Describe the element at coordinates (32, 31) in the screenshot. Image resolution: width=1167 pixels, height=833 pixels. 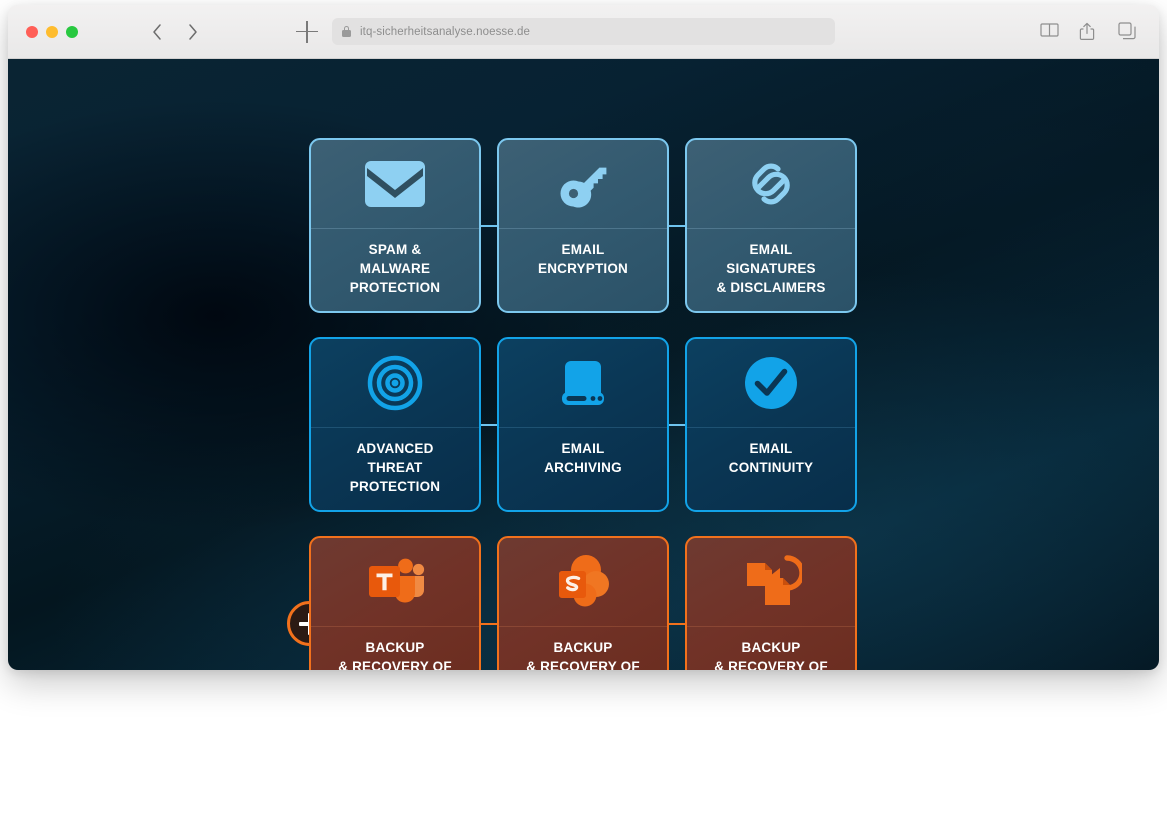
I see `close-window-button` at that location.